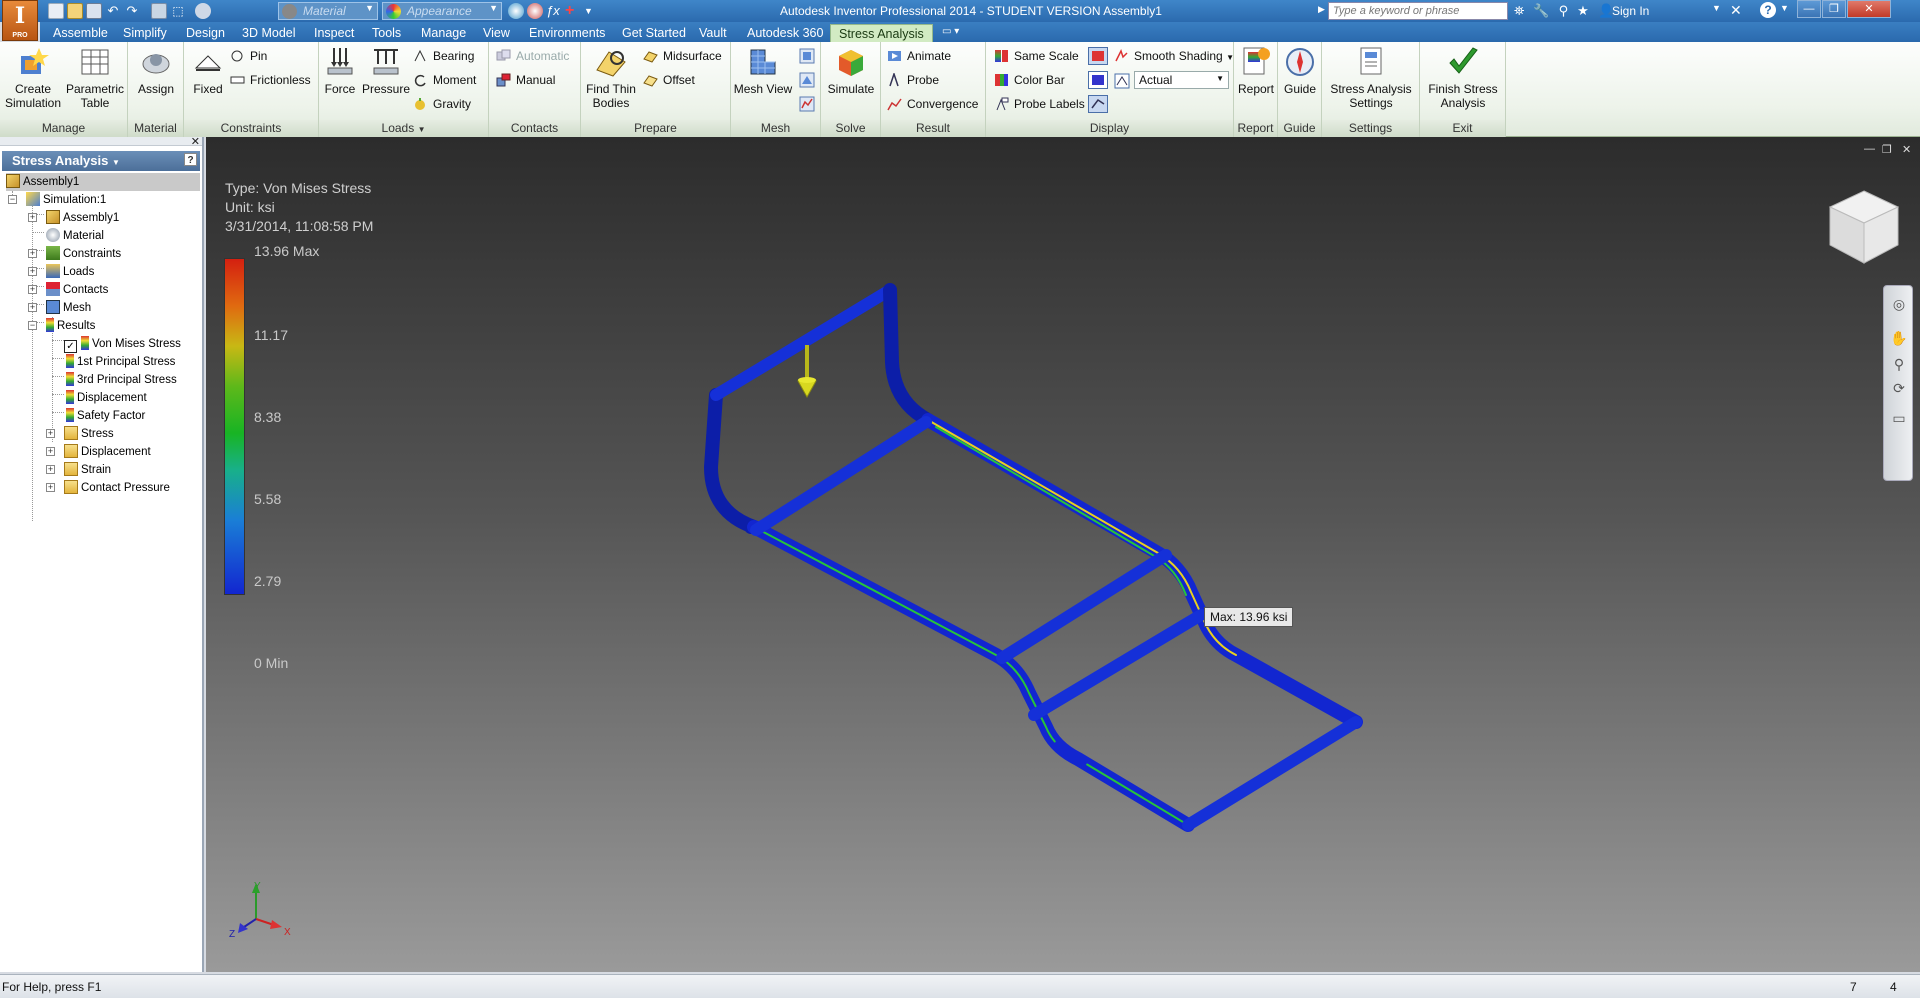 This screenshot has height=998, width=1920. What do you see at coordinates (270, 80) in the screenshot?
I see `frictionless-constraint-button: Frictionless` at bounding box center [270, 80].